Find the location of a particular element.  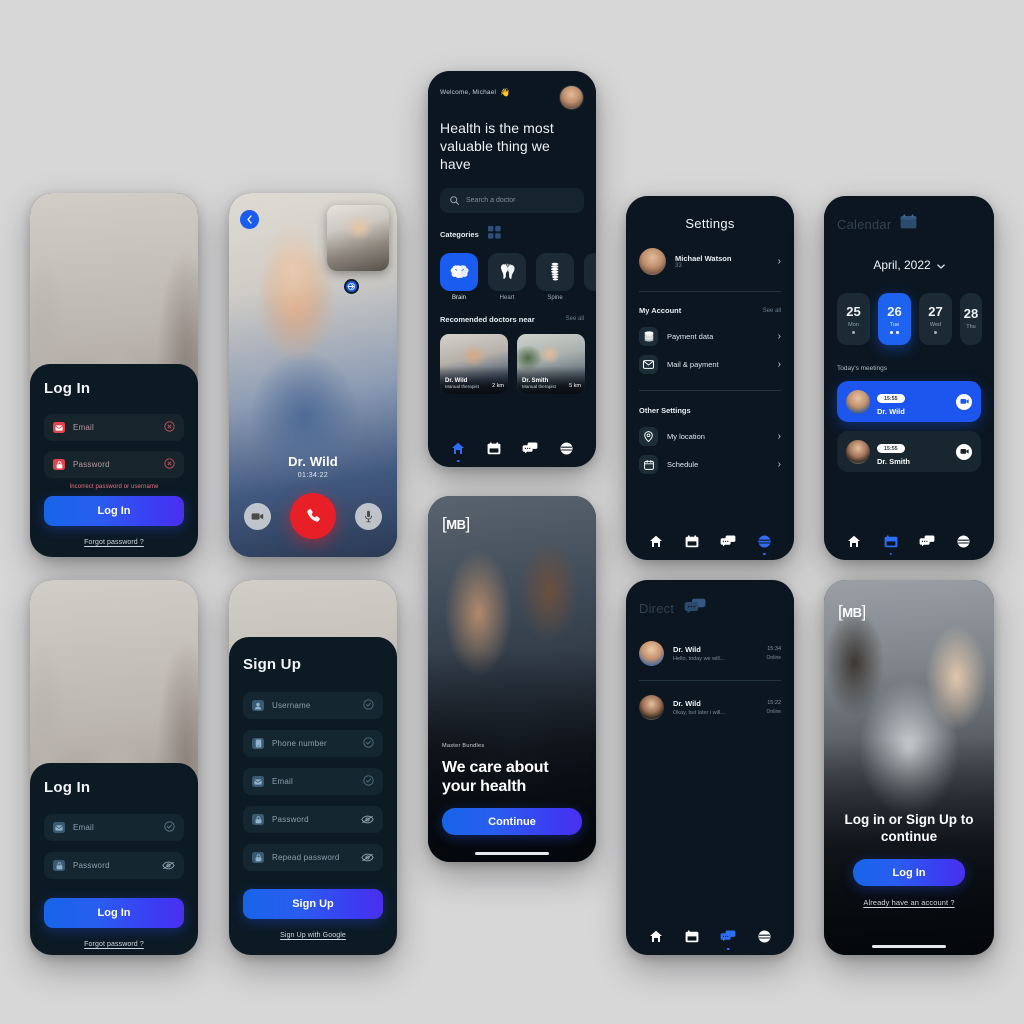

thread-time: 15:22 is located at coordinates (774, 703).